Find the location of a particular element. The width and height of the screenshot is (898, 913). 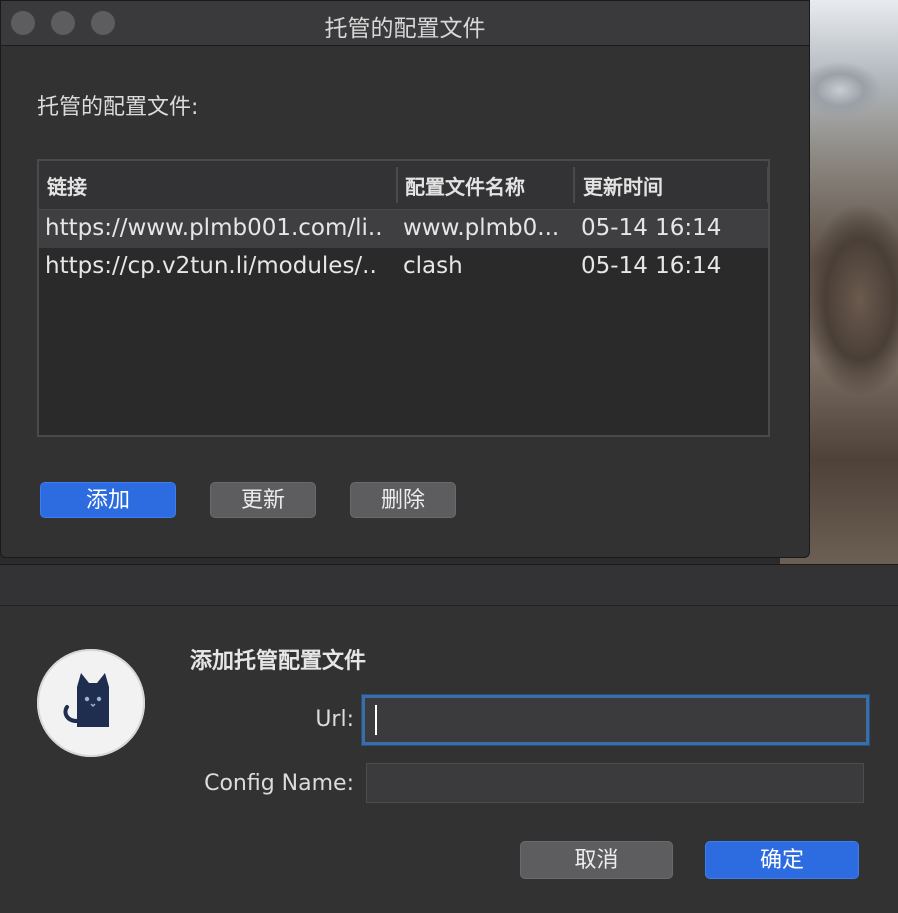

titlebar: 托管的配置文件 is located at coordinates (405, 23).